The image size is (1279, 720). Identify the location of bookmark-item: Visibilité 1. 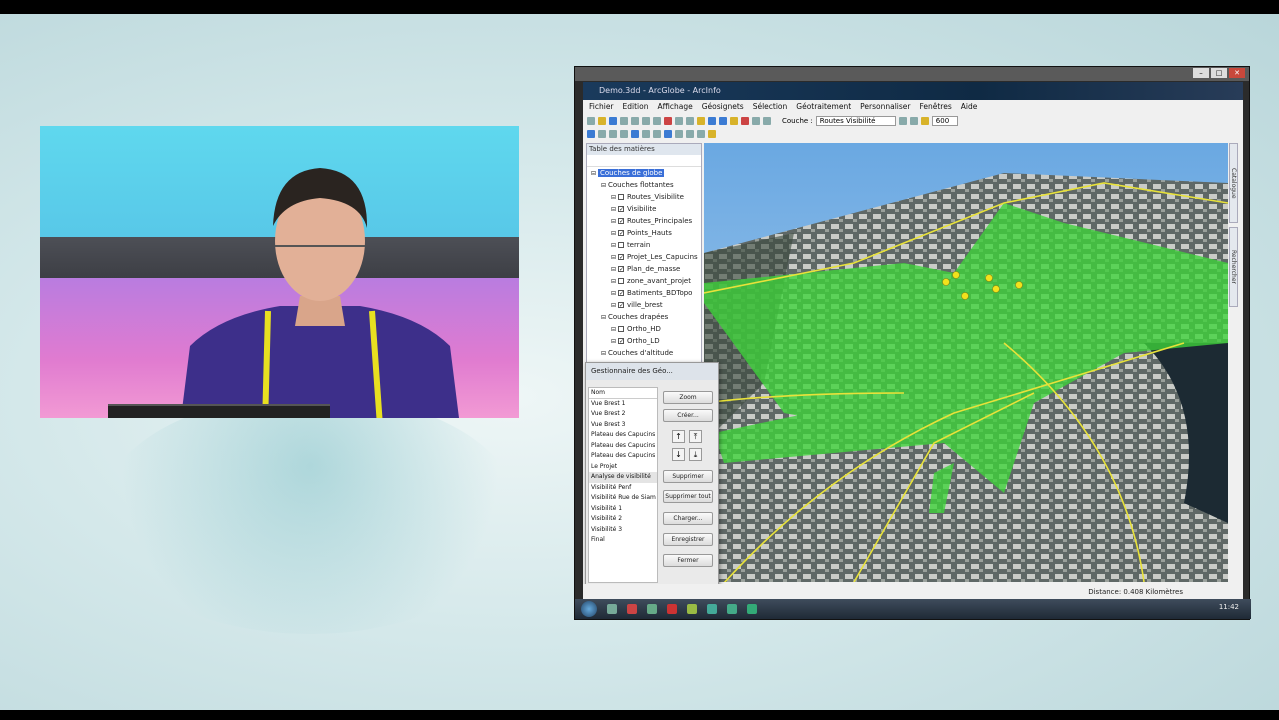
(623, 509).